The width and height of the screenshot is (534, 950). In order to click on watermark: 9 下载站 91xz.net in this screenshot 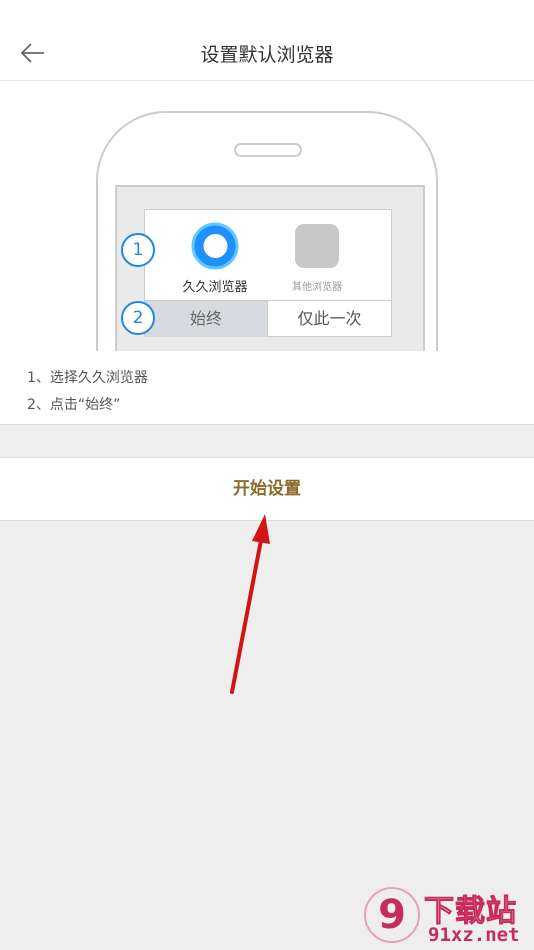, I will do `click(446, 915)`.